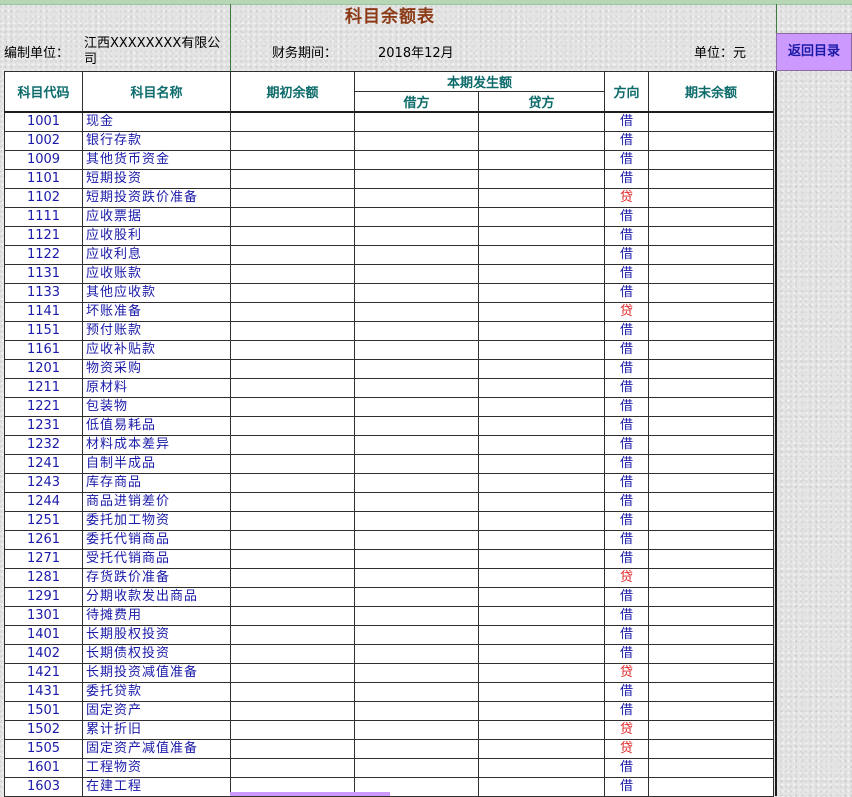 This screenshot has width=852, height=797. What do you see at coordinates (43, 236) in the screenshot?
I see `account-code-cell: 1121` at bounding box center [43, 236].